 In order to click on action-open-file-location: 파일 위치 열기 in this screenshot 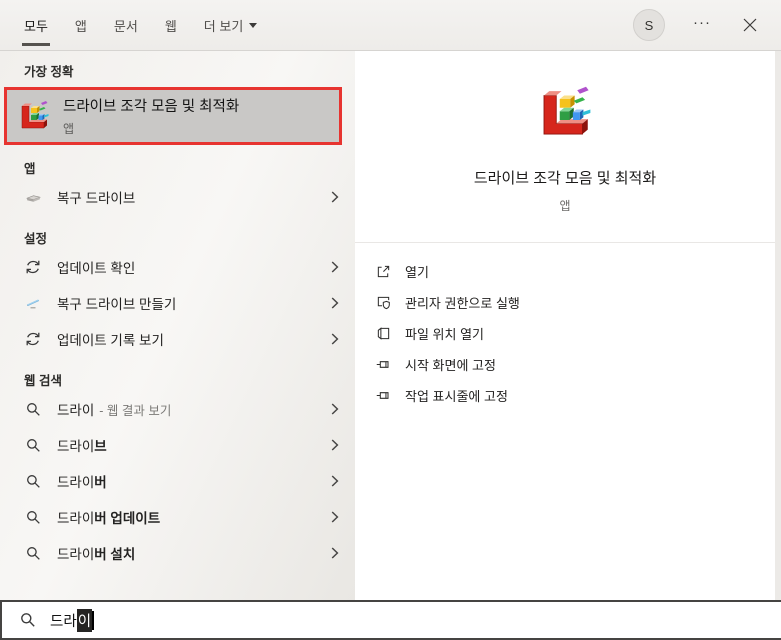, I will do `click(575, 333)`.